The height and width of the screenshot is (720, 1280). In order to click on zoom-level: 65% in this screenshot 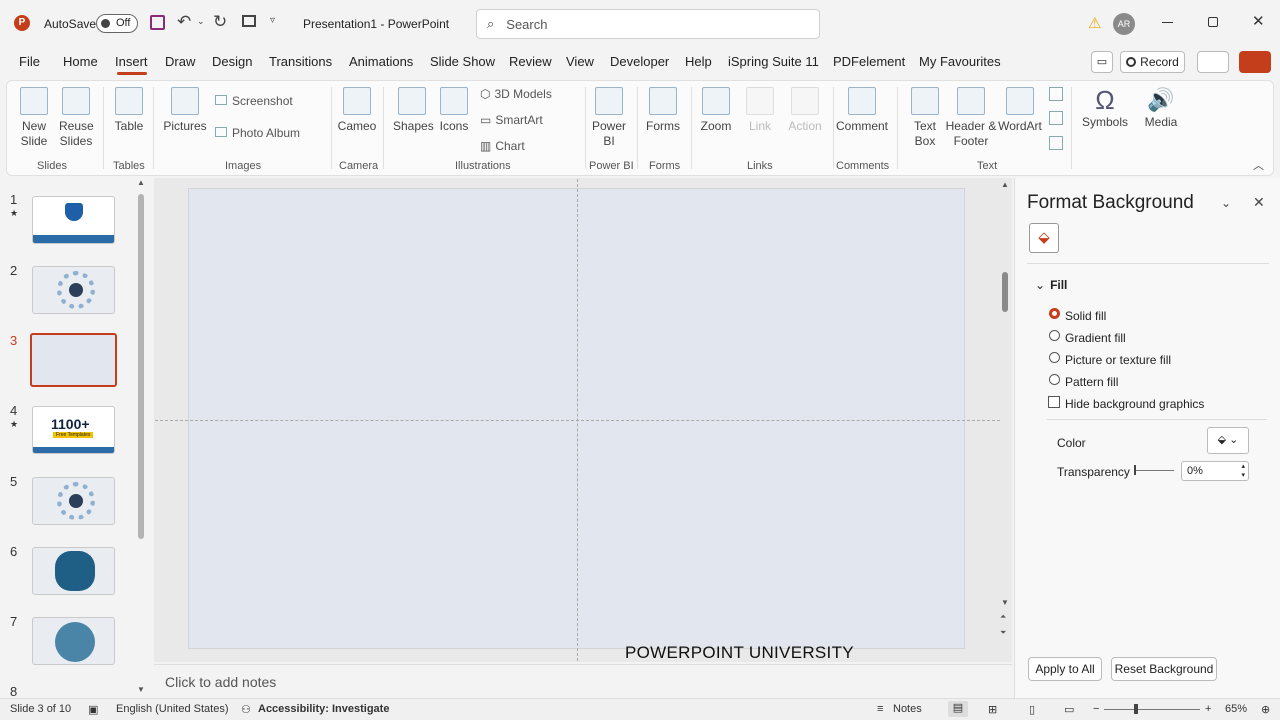, I will do `click(1236, 709)`.